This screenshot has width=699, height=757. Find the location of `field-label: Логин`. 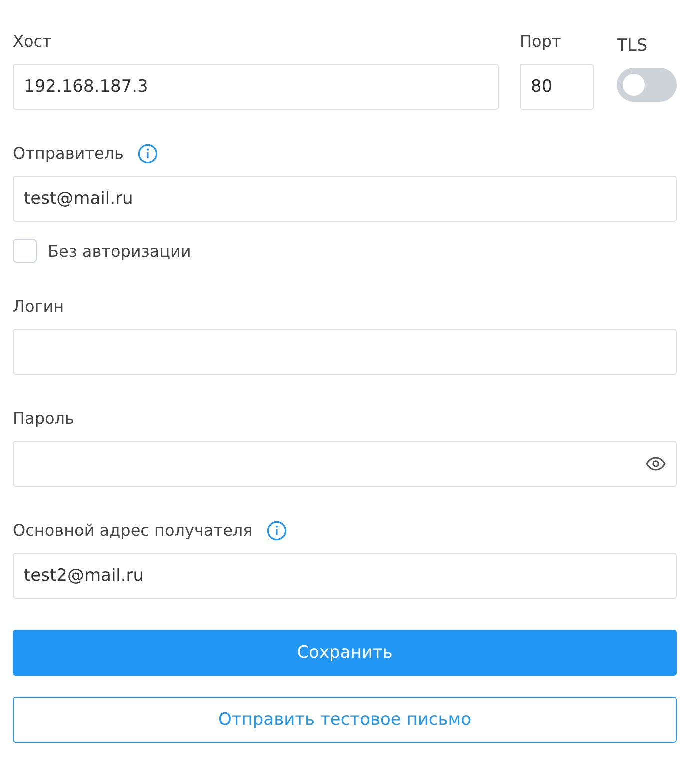

field-label: Логин is located at coordinates (38, 307).